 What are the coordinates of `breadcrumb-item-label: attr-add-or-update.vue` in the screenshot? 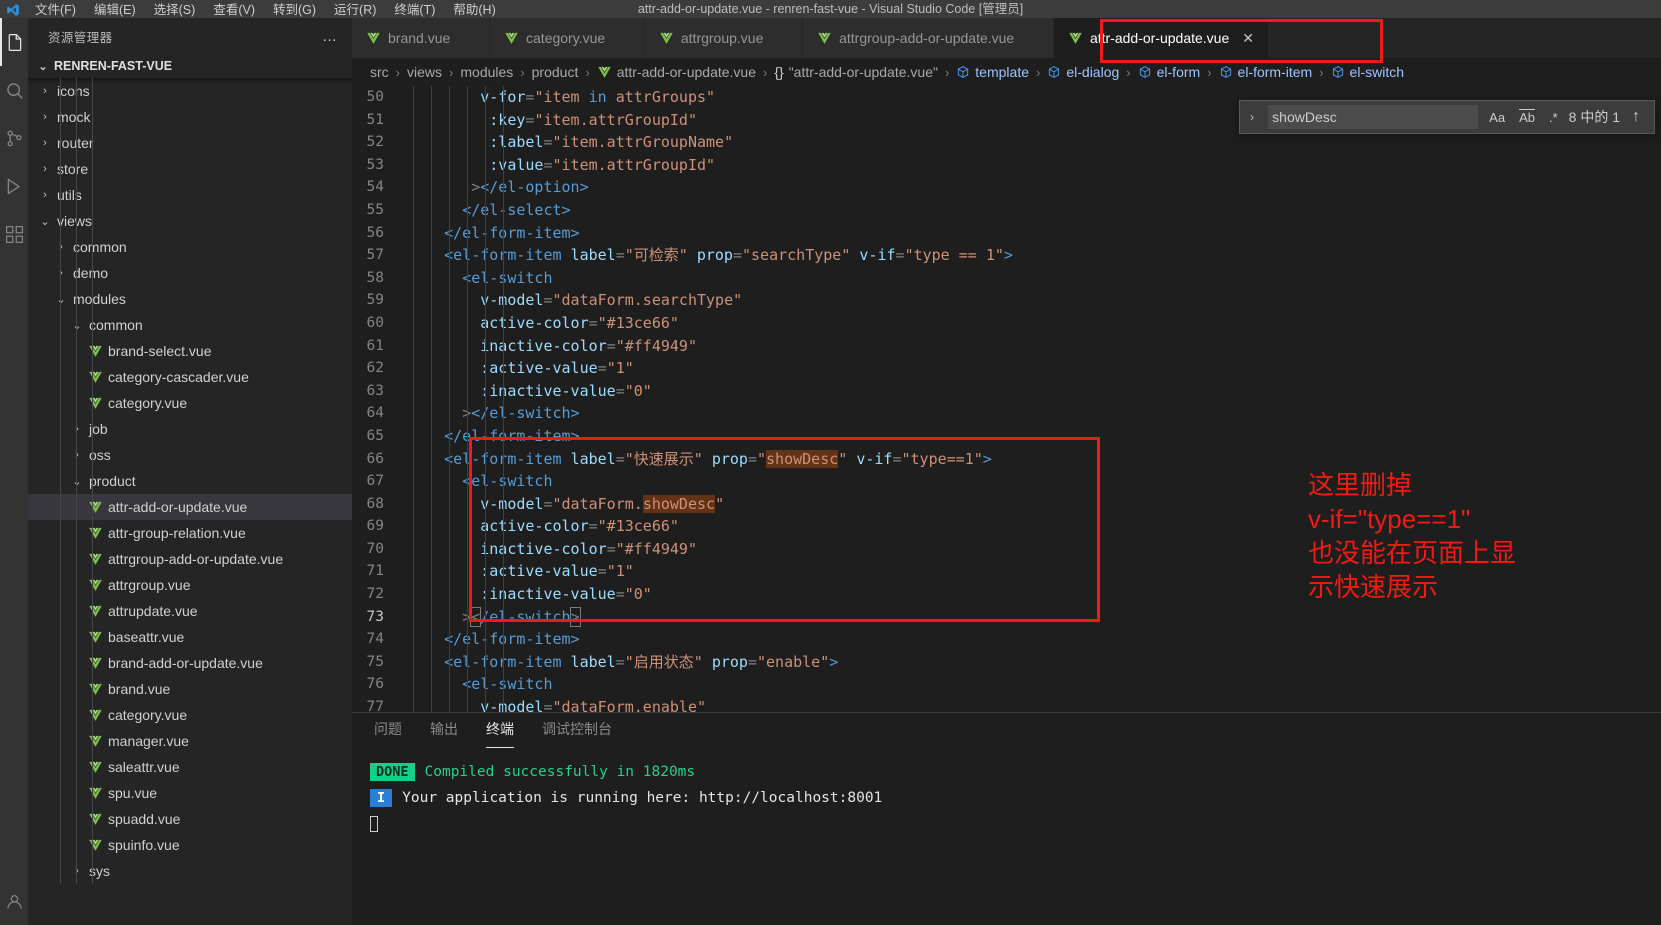 It's located at (686, 72).